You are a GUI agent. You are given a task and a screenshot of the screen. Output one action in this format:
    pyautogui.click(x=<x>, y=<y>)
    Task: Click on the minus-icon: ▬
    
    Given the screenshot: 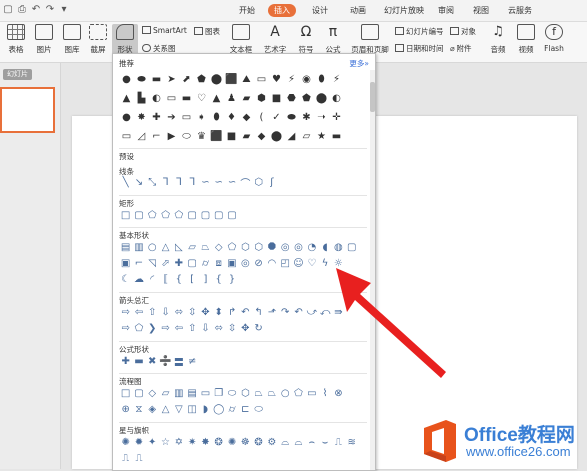 What is the action you would take?
    pyautogui.click(x=138, y=361)
    